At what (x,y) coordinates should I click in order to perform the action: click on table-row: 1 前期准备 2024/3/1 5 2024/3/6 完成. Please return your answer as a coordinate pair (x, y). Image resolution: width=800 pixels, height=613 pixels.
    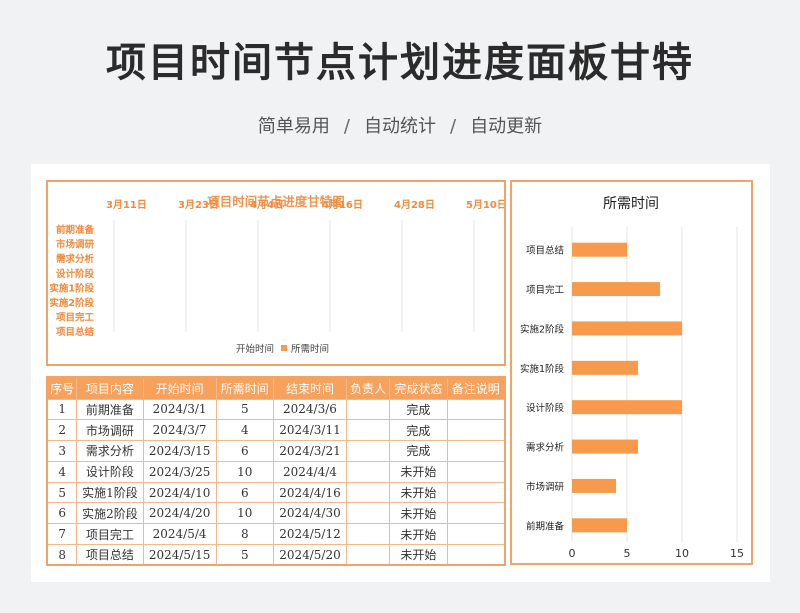
    Looking at the image, I should click on (276, 409).